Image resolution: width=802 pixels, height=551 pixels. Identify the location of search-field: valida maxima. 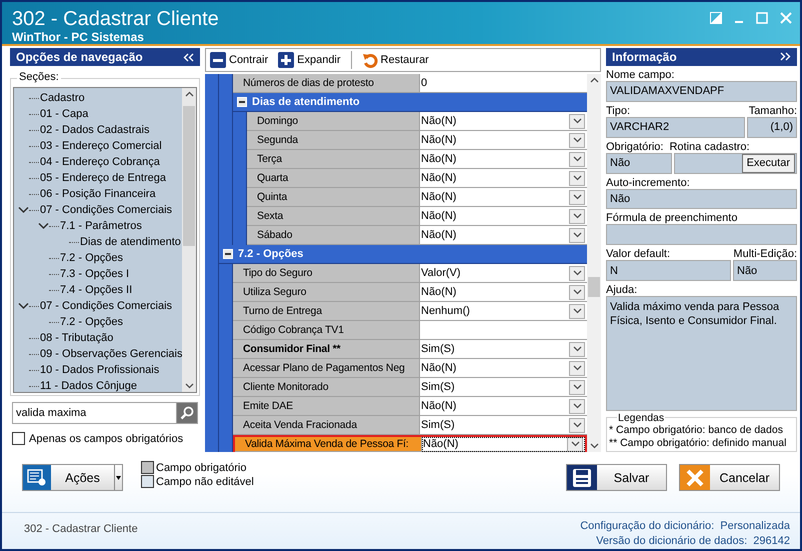
(94, 413).